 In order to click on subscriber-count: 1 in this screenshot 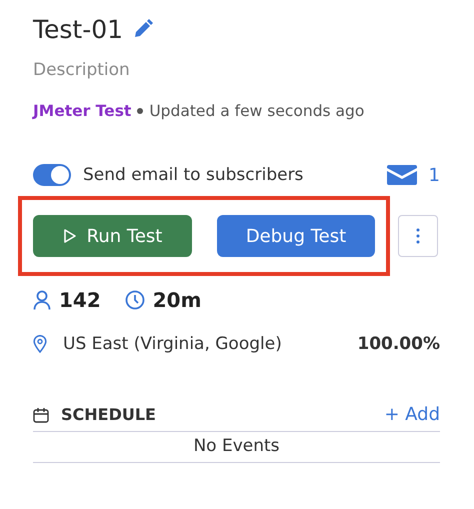, I will do `click(434, 175)`.